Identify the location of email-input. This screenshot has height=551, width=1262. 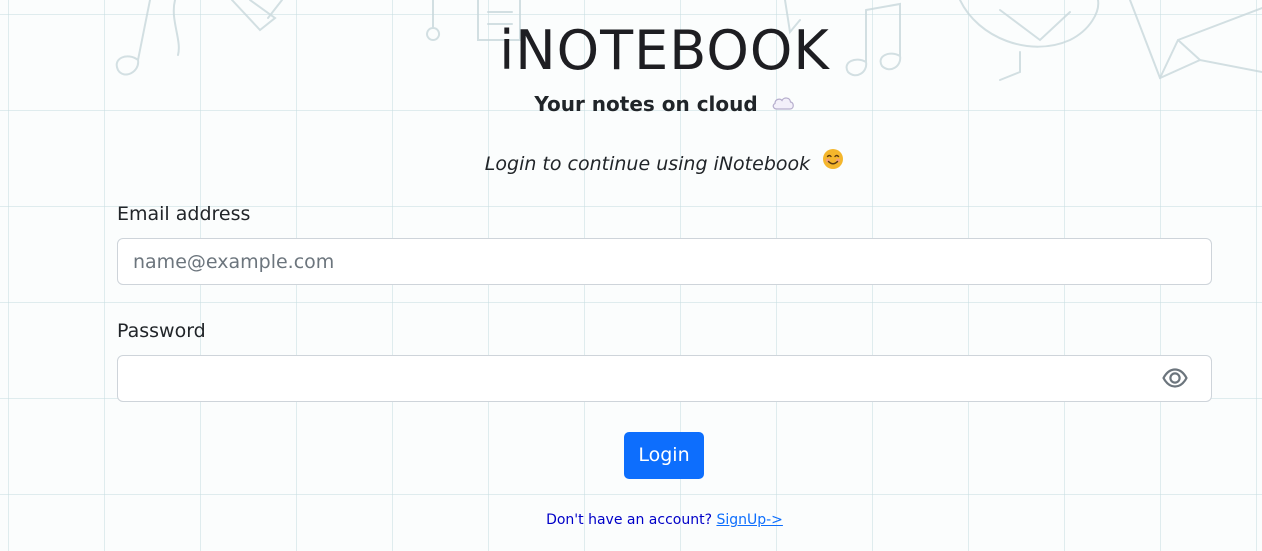
(664, 261).